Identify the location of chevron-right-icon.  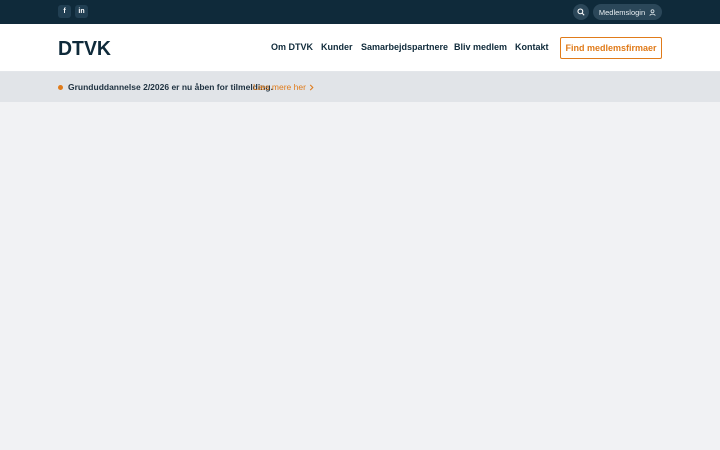
(311, 87).